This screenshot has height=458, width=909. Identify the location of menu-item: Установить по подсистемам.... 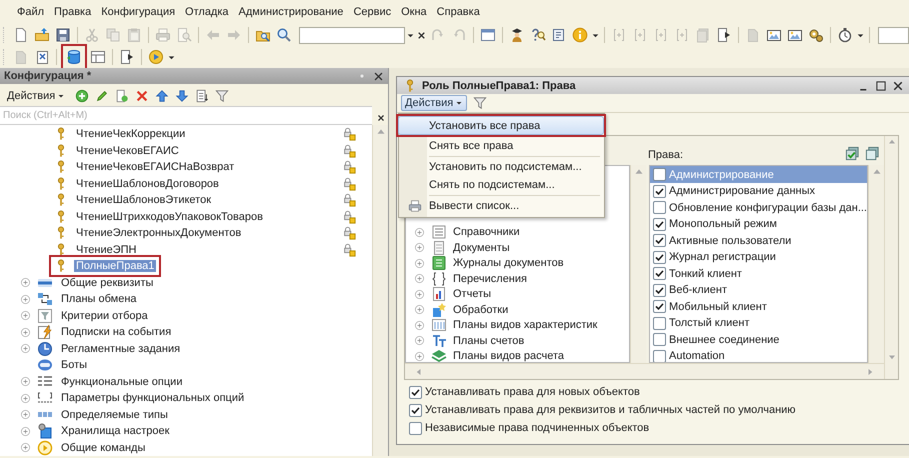
(501, 167).